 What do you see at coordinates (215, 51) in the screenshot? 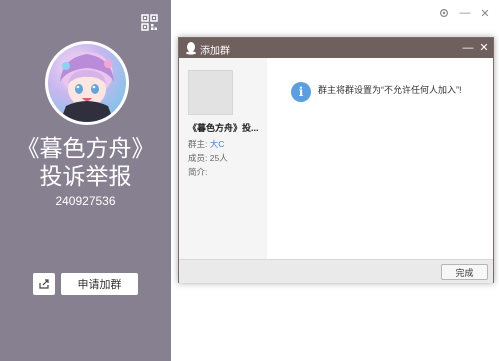
I see `dialog-title: 添加群` at bounding box center [215, 51].